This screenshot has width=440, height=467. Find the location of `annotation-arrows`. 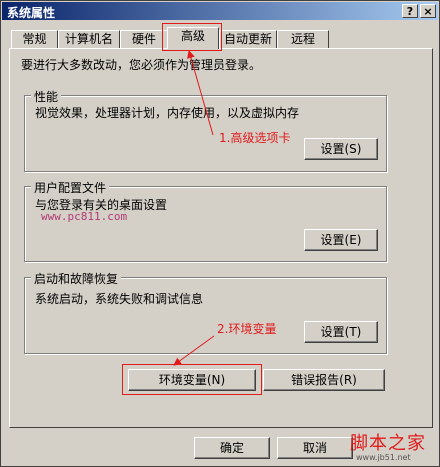

annotation-arrows is located at coordinates (194, 208).